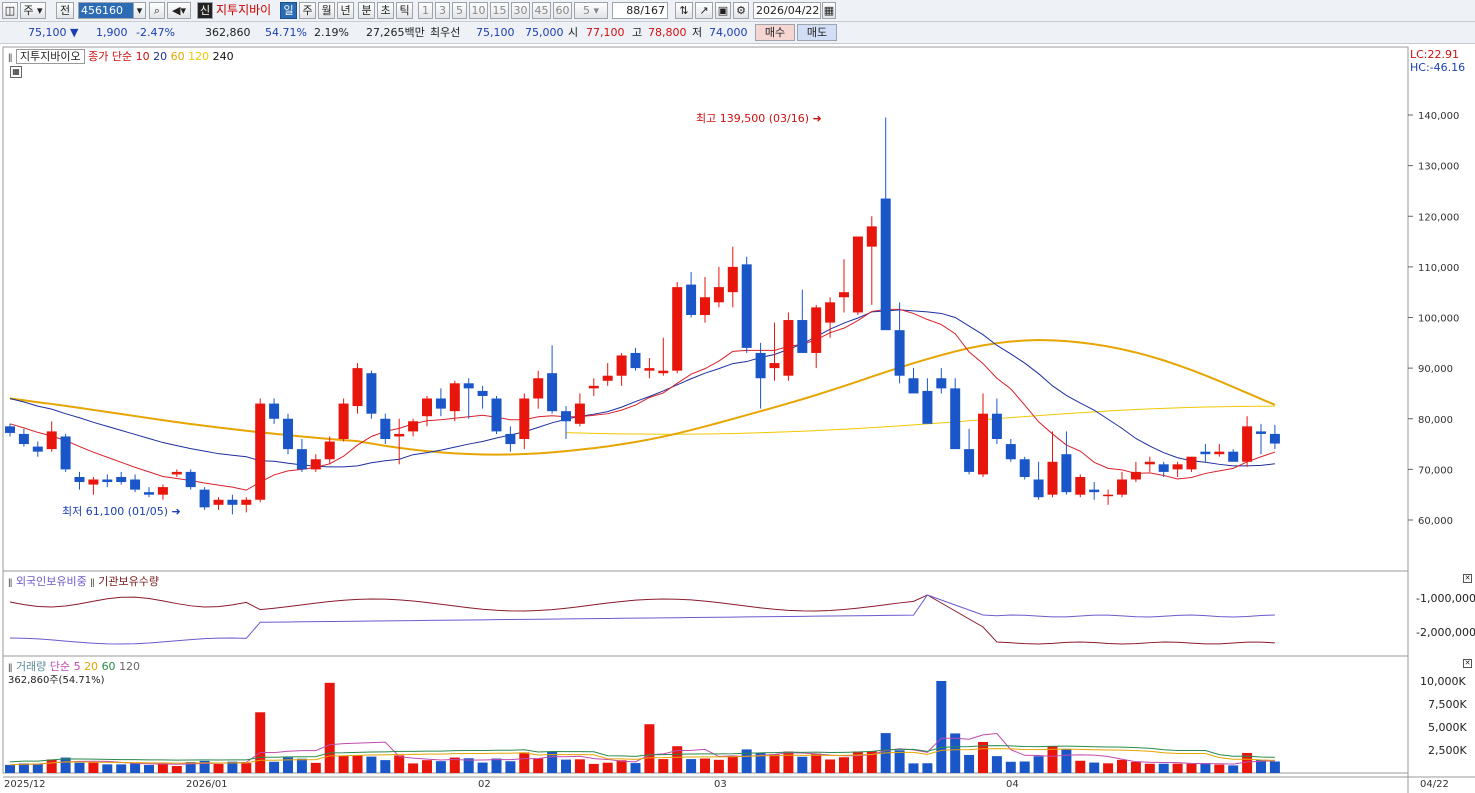 This screenshot has width=1475, height=793. I want to click on foreign-axis-2: -2,000,000, so click(1445, 632).